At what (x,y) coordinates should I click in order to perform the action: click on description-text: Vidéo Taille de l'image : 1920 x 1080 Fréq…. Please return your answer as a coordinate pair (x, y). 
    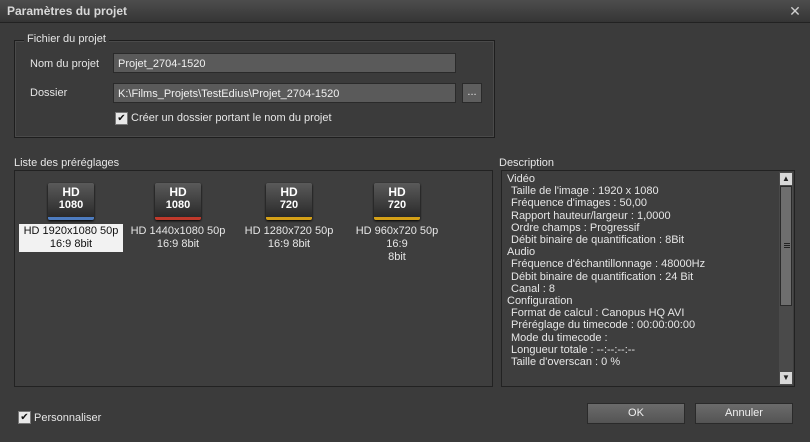
    Looking at the image, I should click on (606, 270).